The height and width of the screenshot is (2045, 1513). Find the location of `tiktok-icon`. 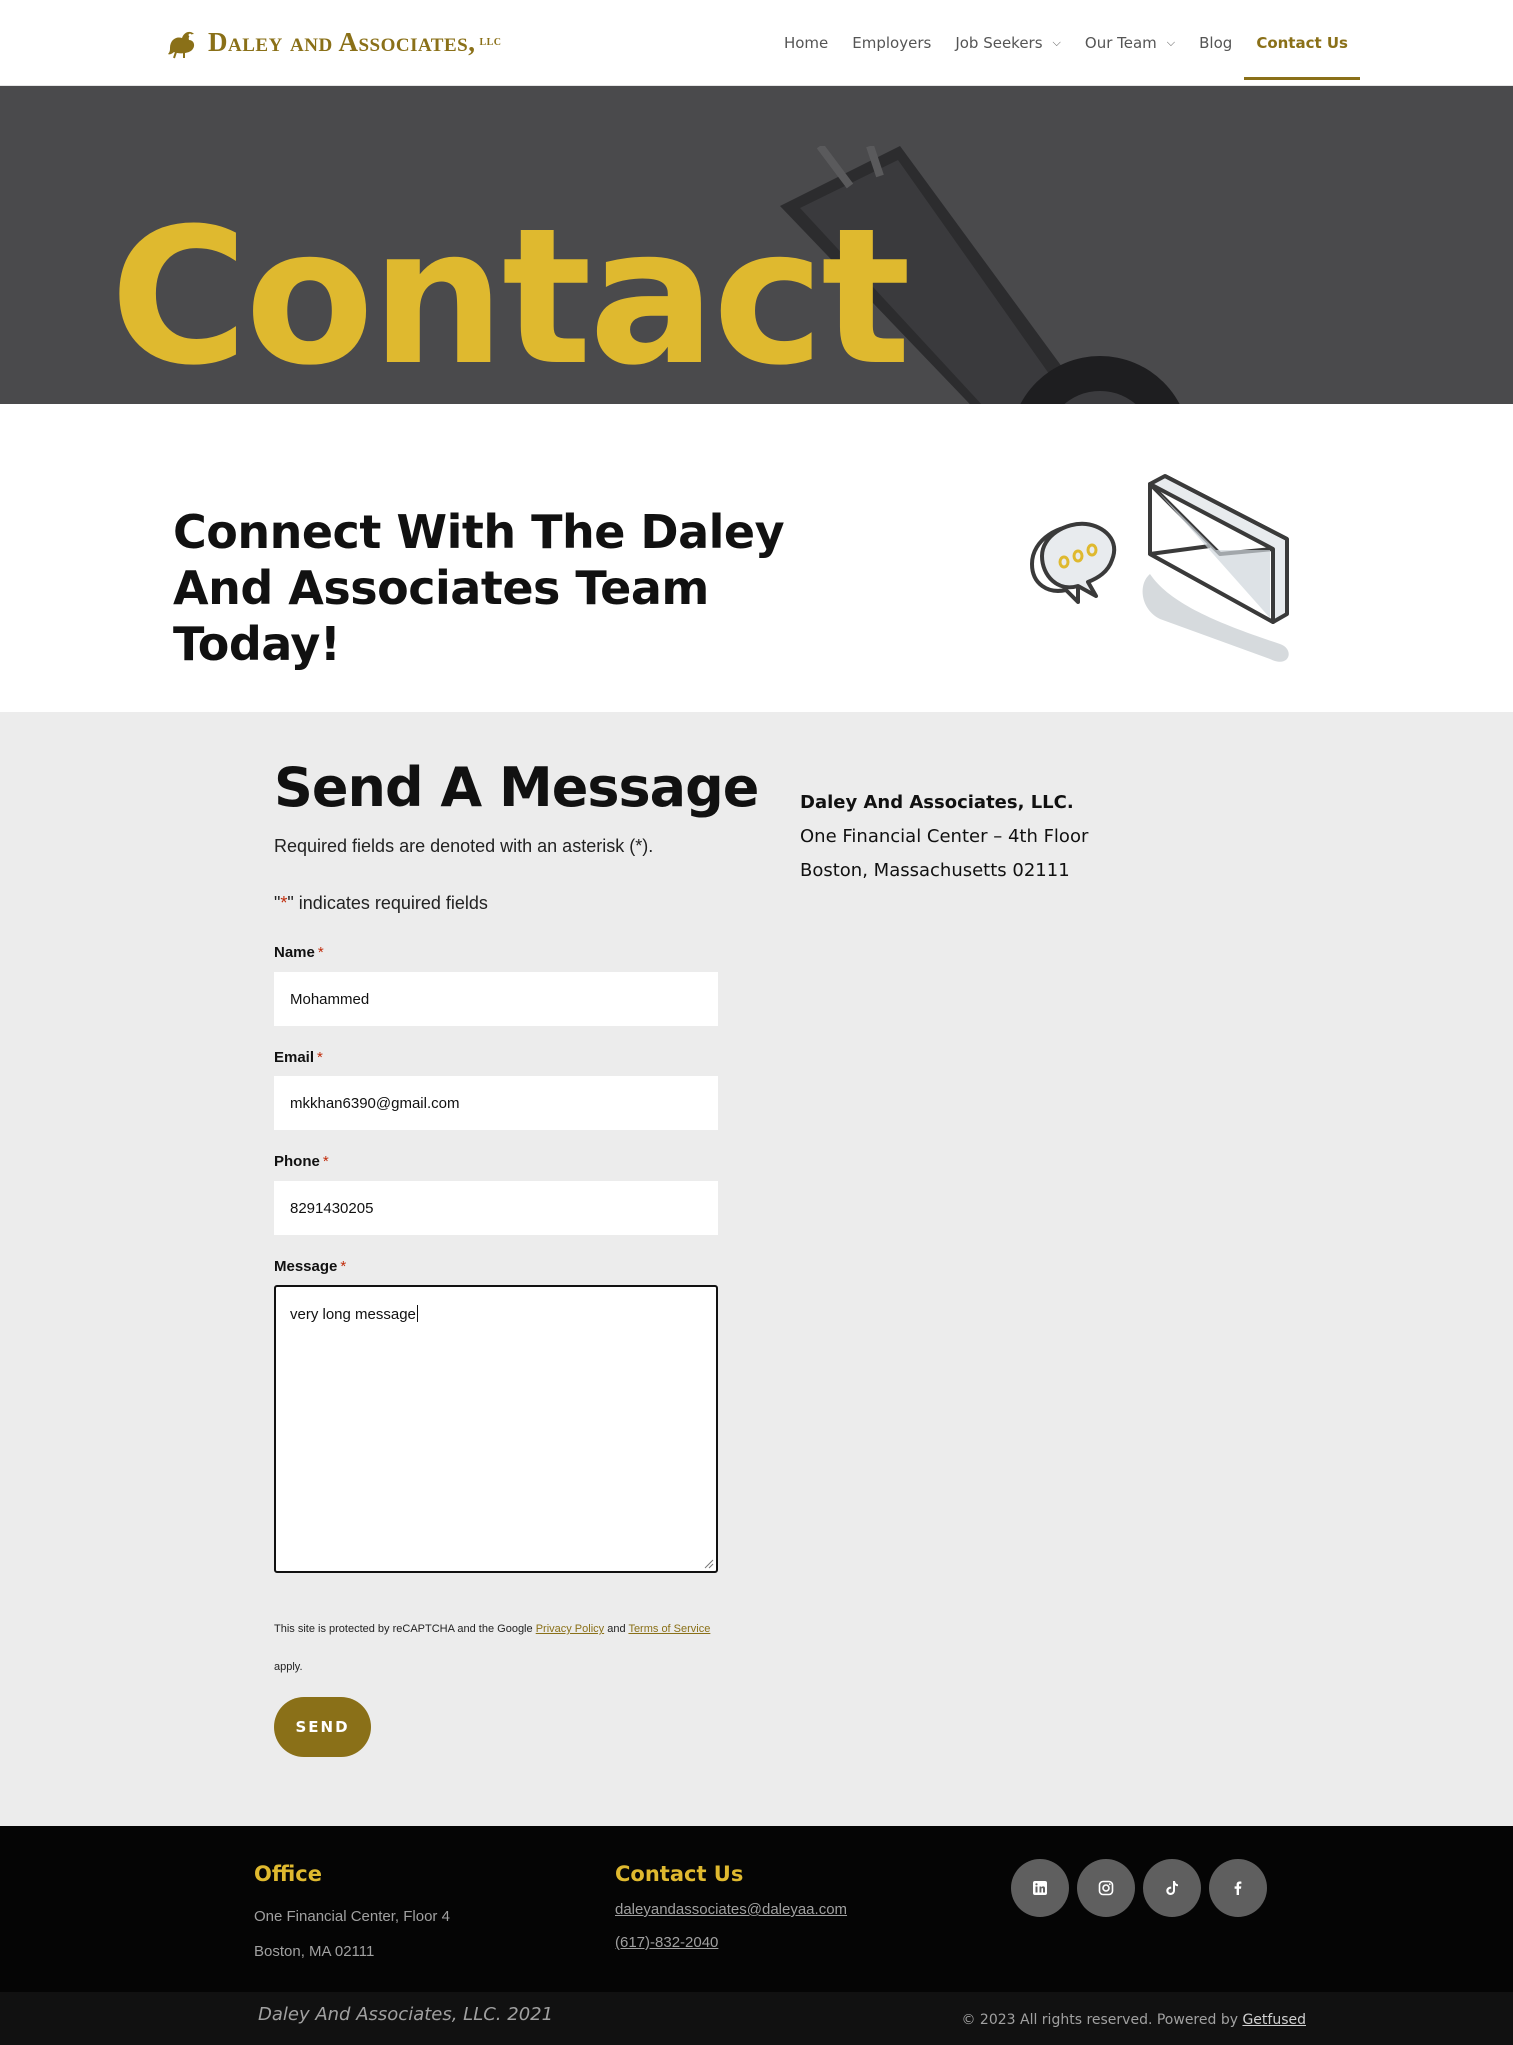

tiktok-icon is located at coordinates (1172, 1888).